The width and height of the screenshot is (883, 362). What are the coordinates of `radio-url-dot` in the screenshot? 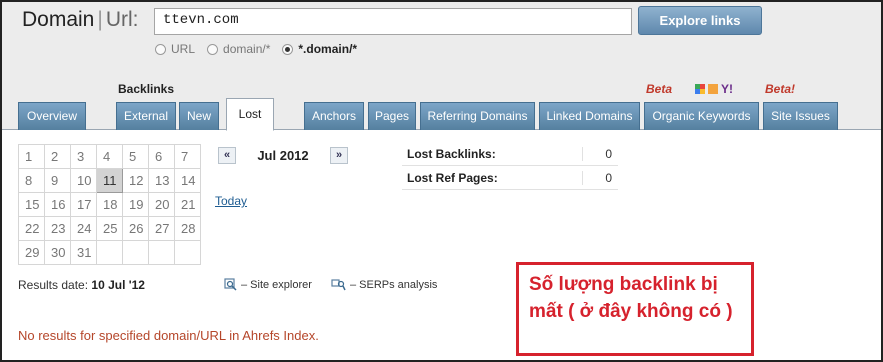 It's located at (160, 49).